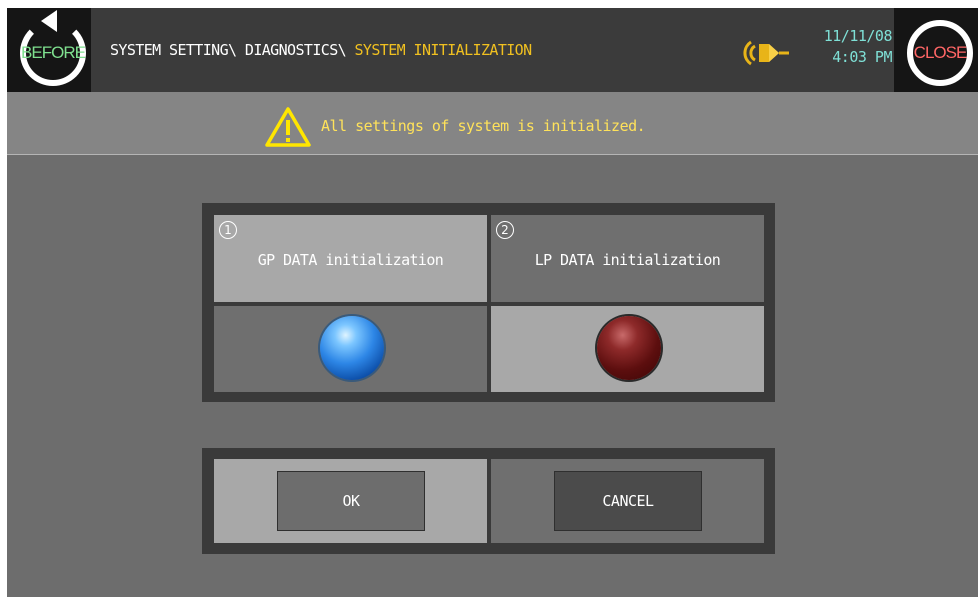  I want to click on lp-indicator-cell, so click(627, 349).